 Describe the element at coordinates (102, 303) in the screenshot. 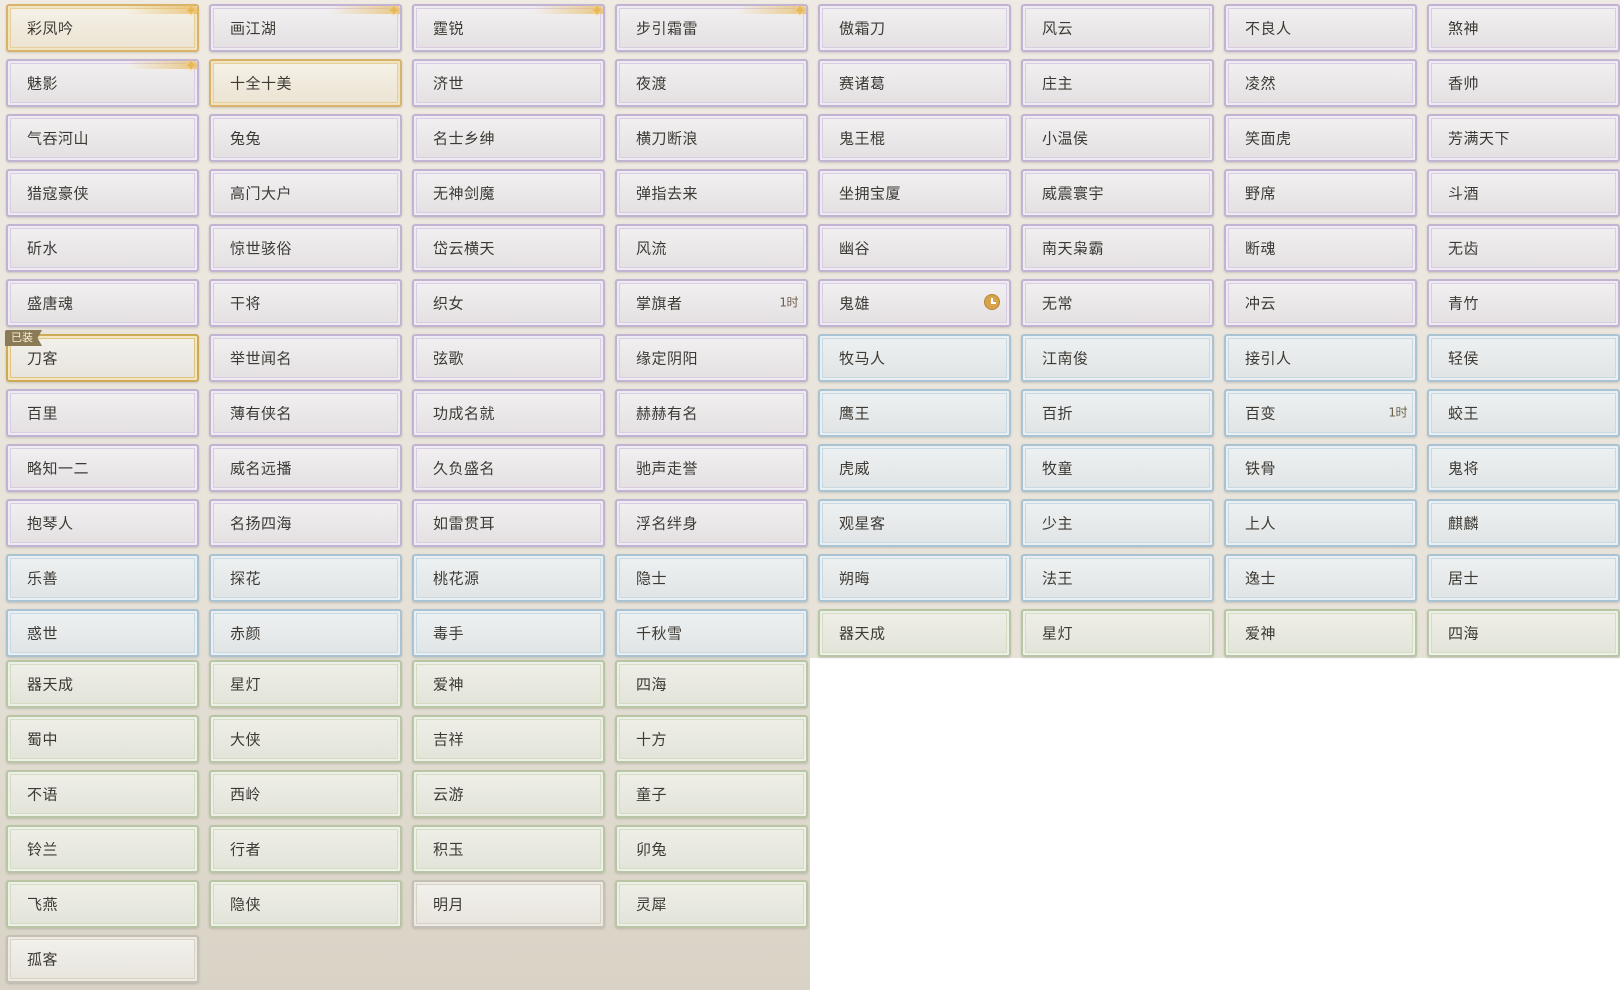

I see `title-card: 盛唐魂` at that location.